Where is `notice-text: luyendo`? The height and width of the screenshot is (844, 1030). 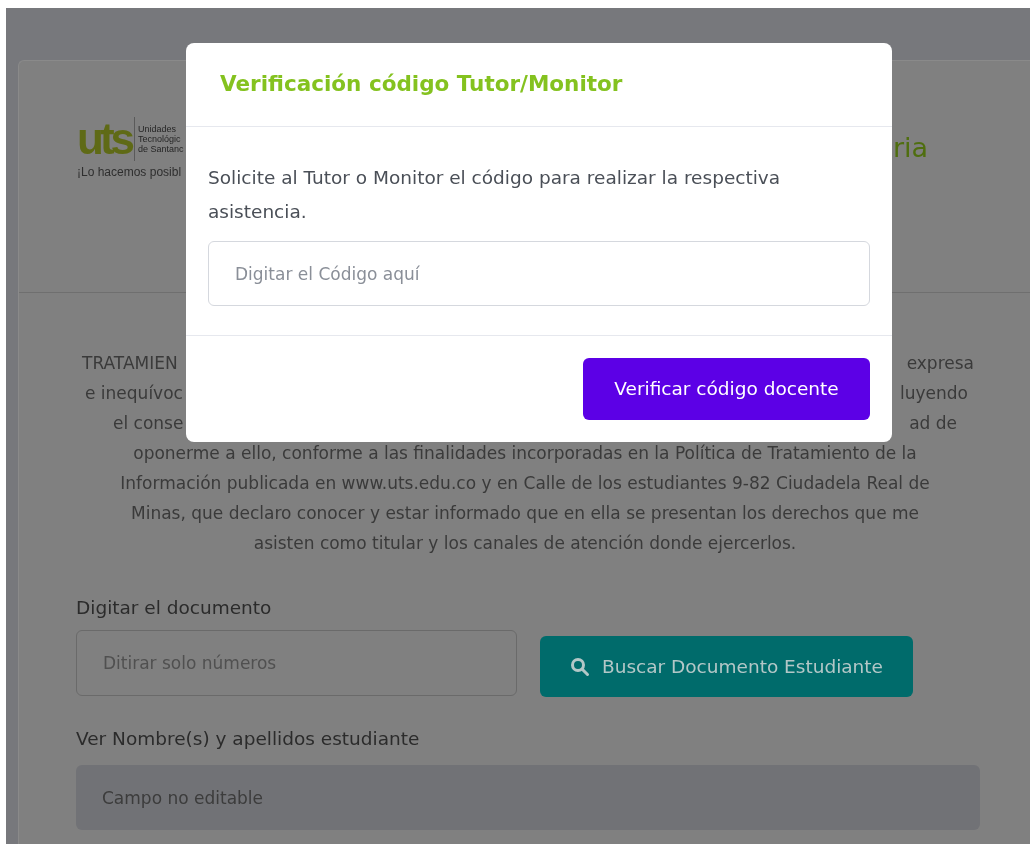 notice-text: luyendo is located at coordinates (934, 393).